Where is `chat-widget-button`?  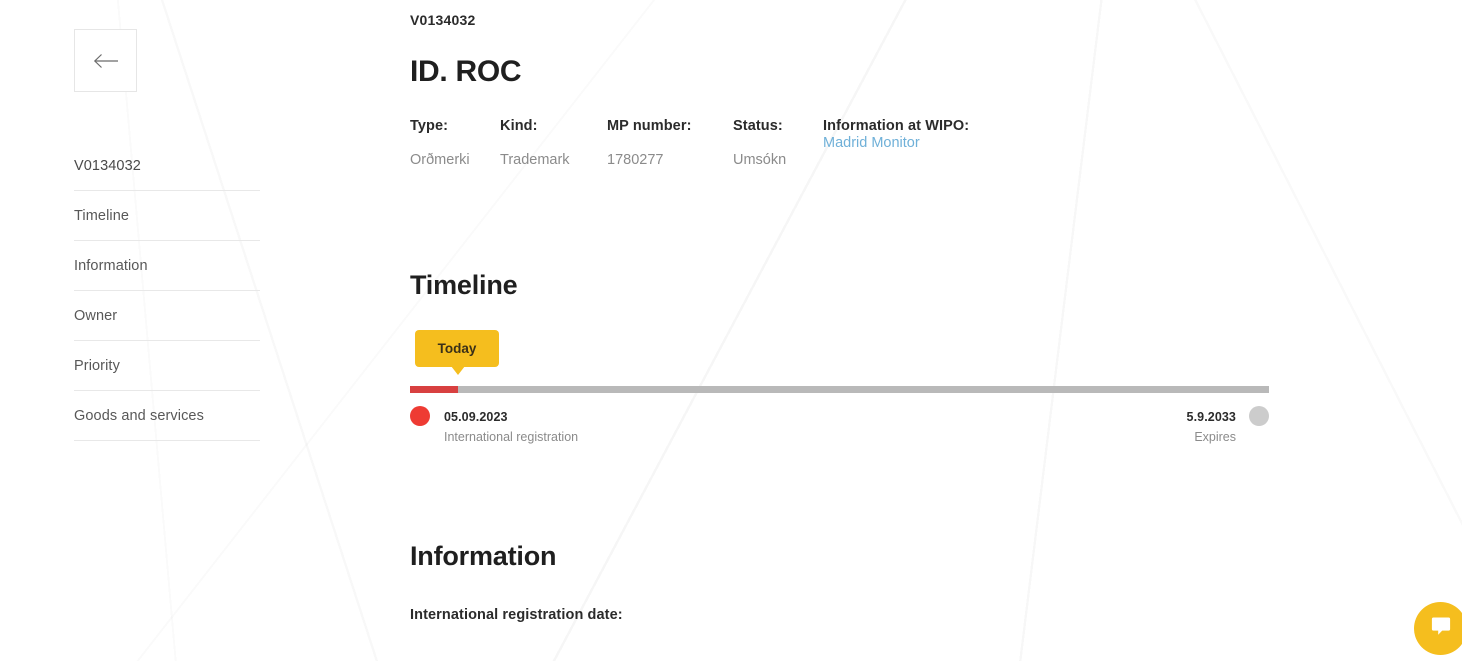 chat-widget-button is located at coordinates (1438, 628).